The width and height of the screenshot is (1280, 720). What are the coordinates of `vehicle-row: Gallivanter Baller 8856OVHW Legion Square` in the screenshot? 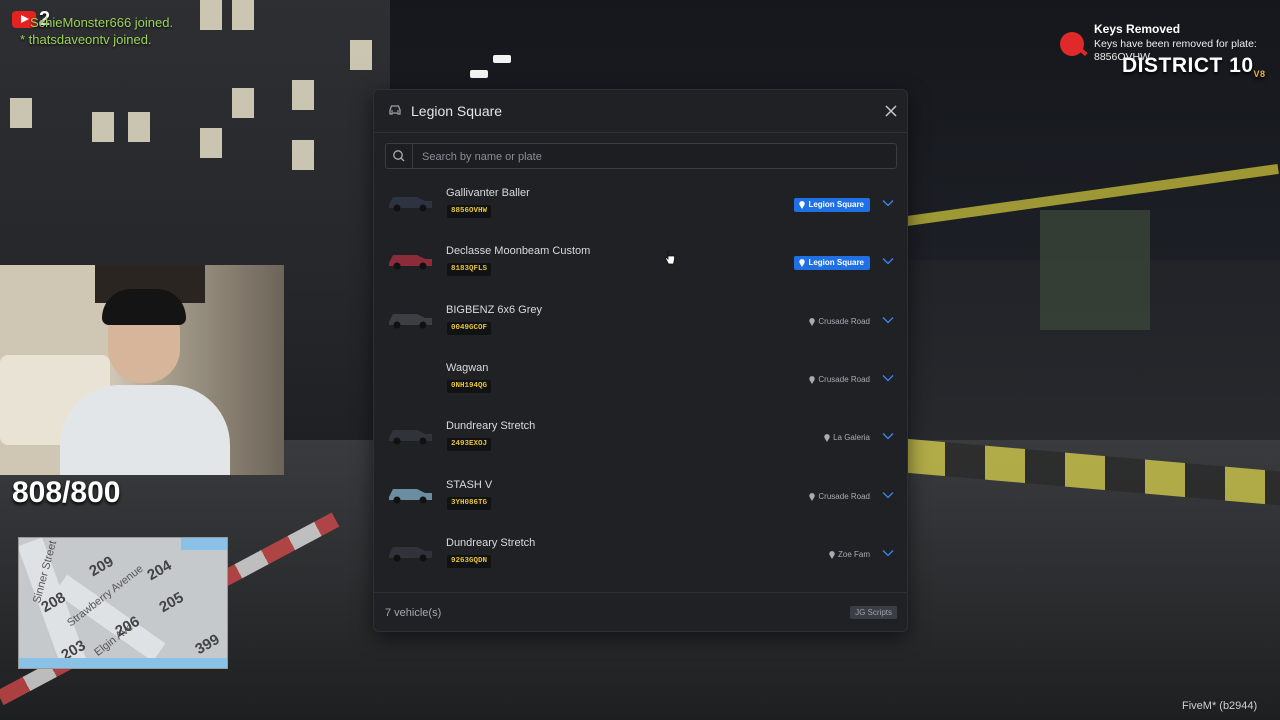 It's located at (640, 212).